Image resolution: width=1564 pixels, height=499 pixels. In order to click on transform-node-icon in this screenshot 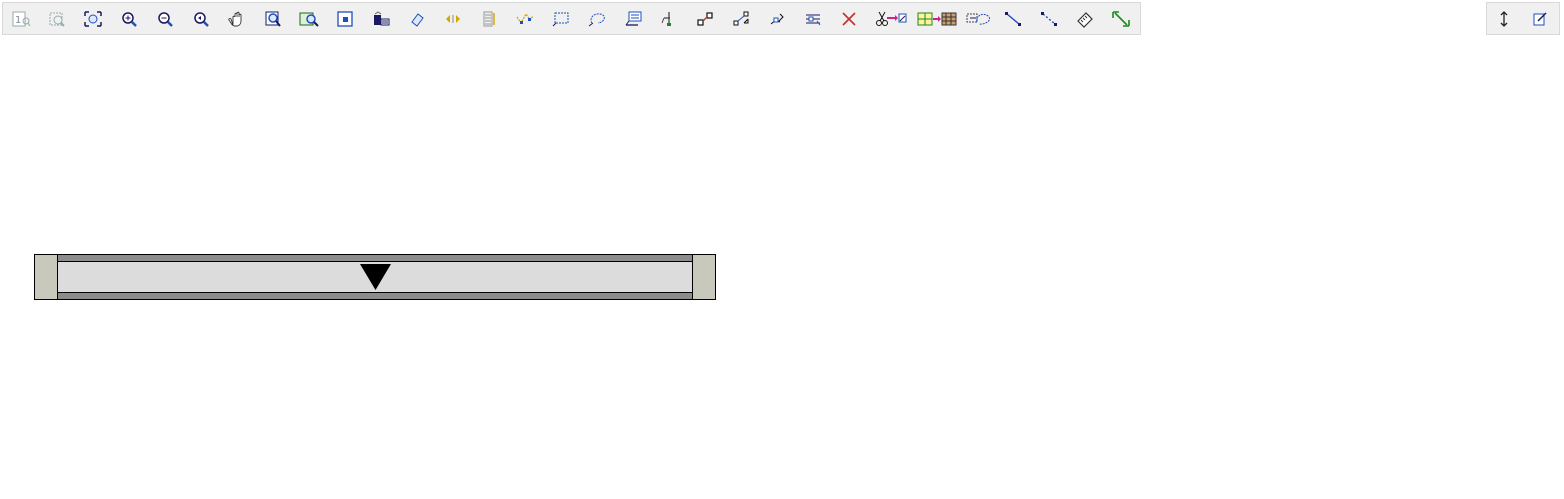, I will do `click(741, 19)`.